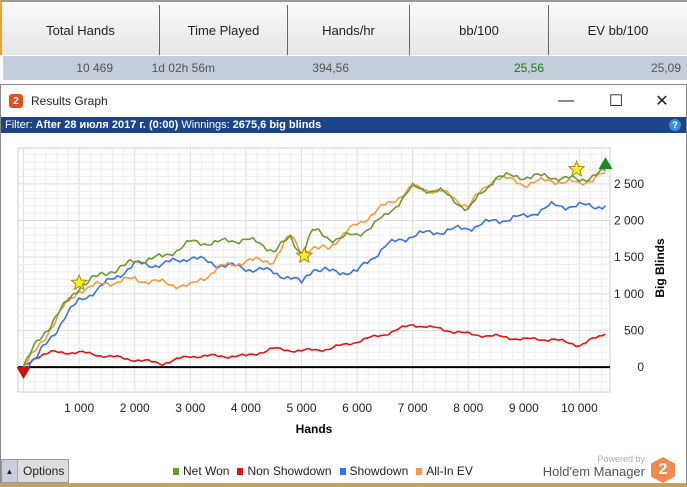 The width and height of the screenshot is (687, 487). What do you see at coordinates (357, 408) in the screenshot?
I see `x-tick-label: 6 000` at bounding box center [357, 408].